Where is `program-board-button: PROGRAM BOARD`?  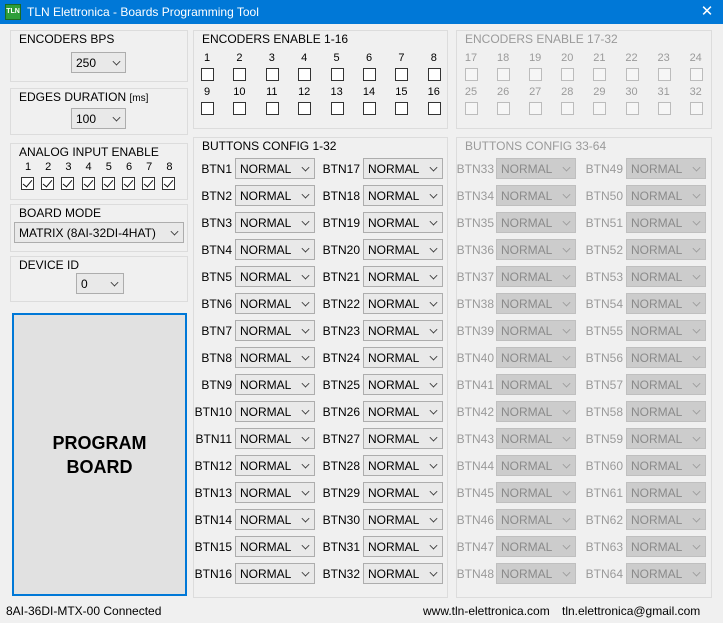
program-board-button: PROGRAM BOARD is located at coordinates (99, 454).